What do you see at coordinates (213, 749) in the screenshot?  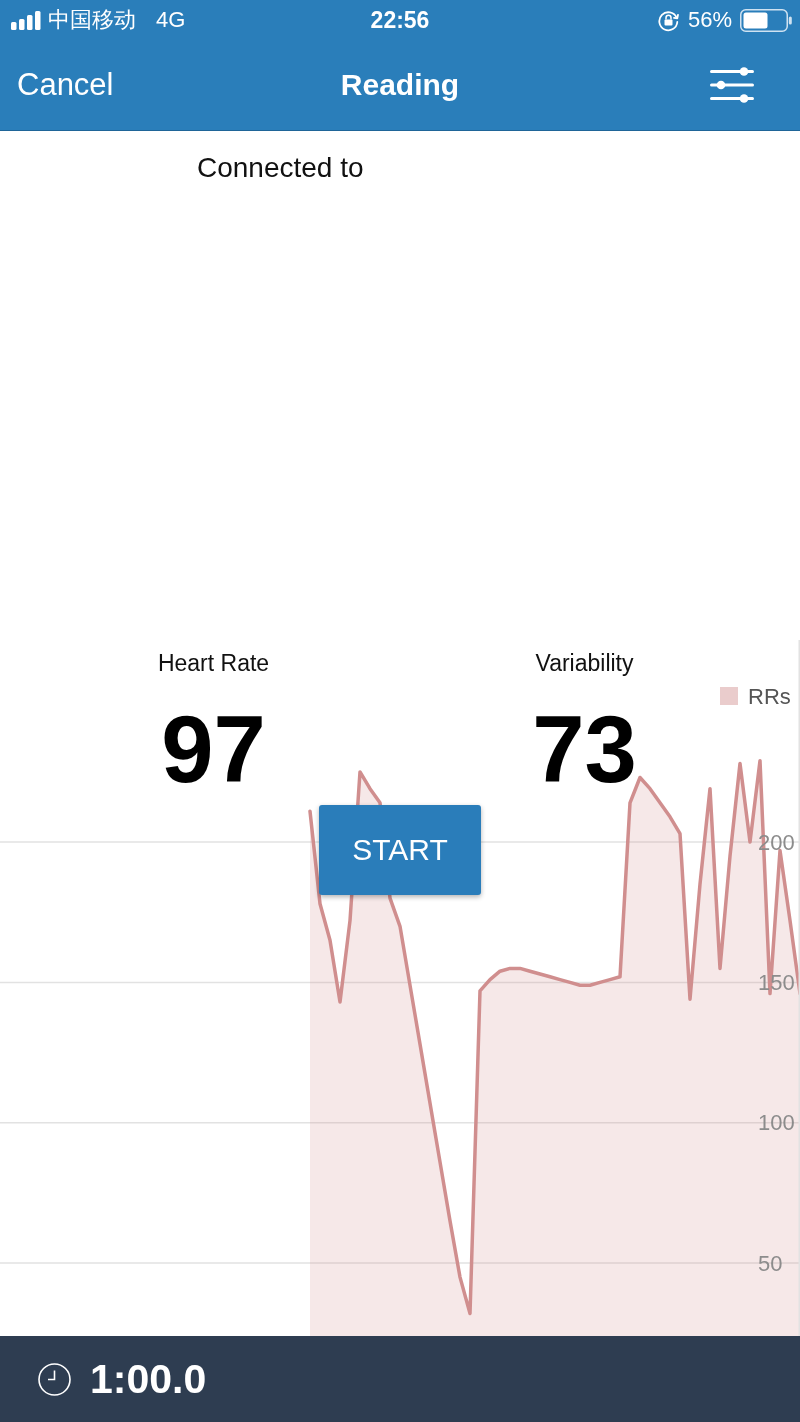 I see `stat-value: 97` at bounding box center [213, 749].